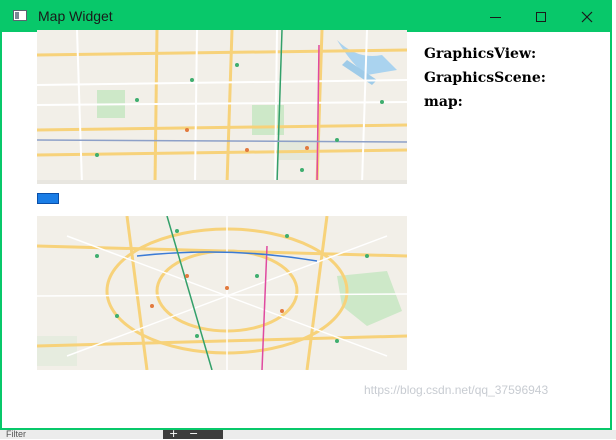  What do you see at coordinates (16, 434) in the screenshot?
I see `filter-label: Filter` at bounding box center [16, 434].